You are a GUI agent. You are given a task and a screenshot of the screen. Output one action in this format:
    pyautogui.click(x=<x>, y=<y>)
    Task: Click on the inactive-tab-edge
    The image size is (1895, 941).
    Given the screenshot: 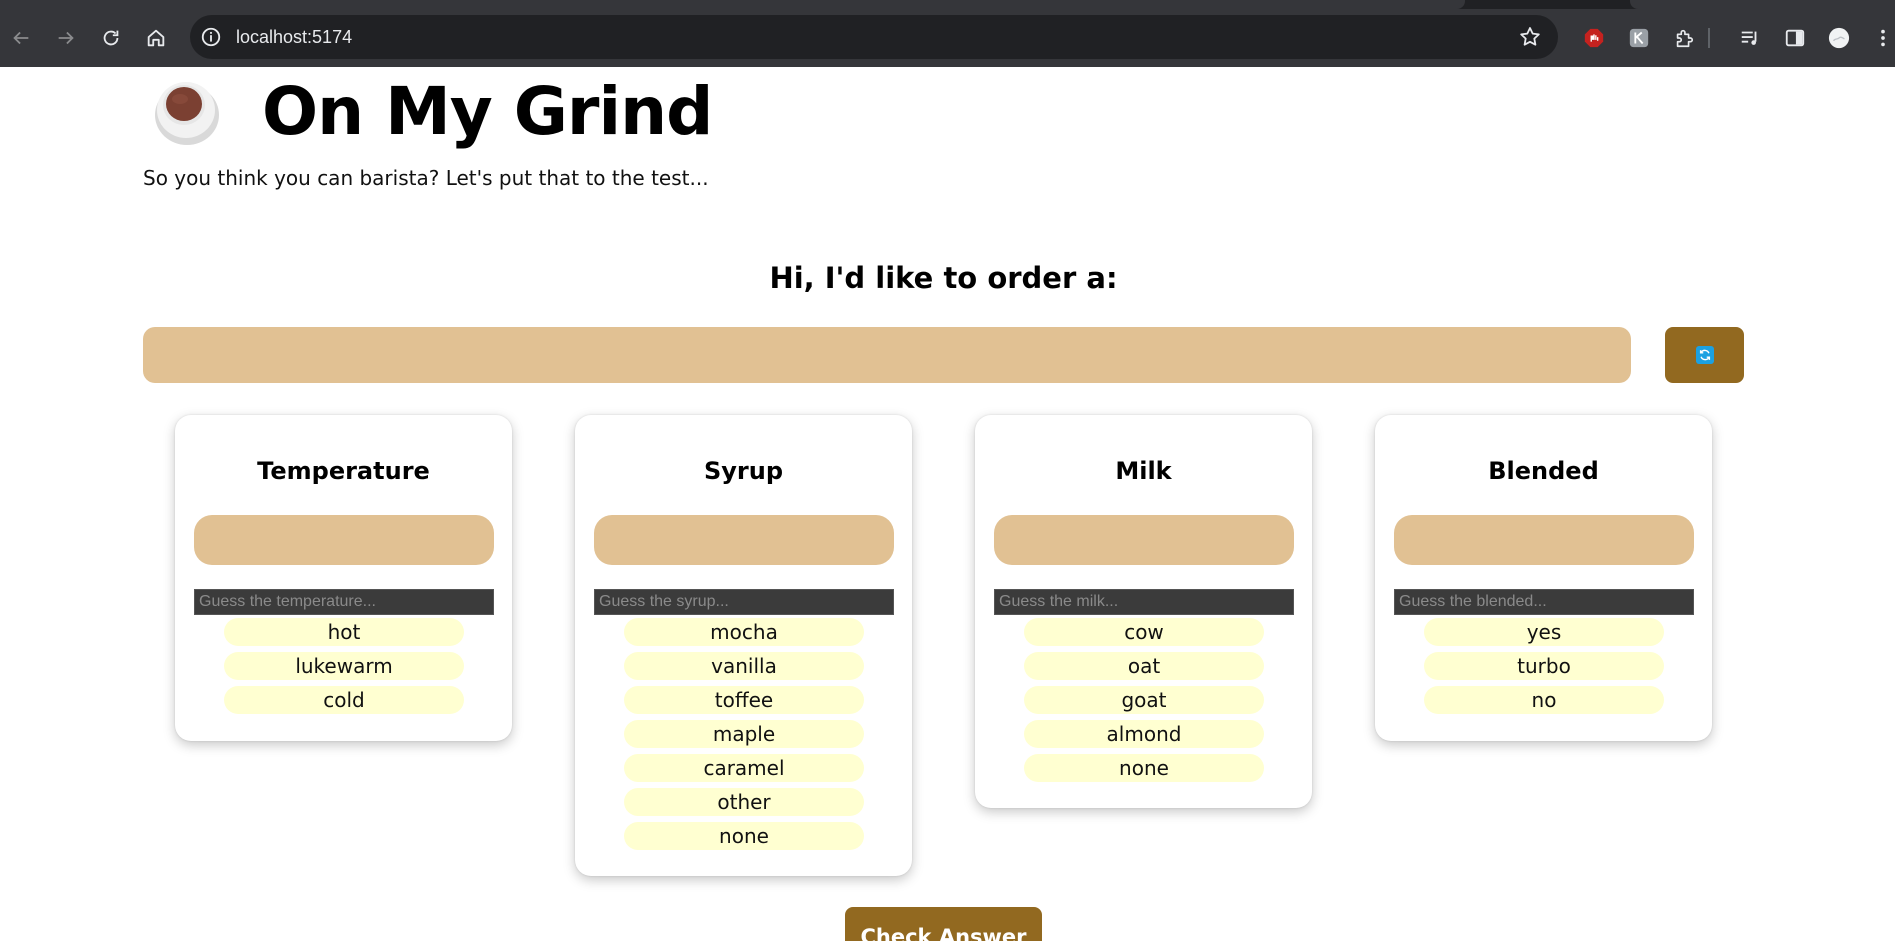 What is the action you would take?
    pyautogui.click(x=1762, y=4)
    